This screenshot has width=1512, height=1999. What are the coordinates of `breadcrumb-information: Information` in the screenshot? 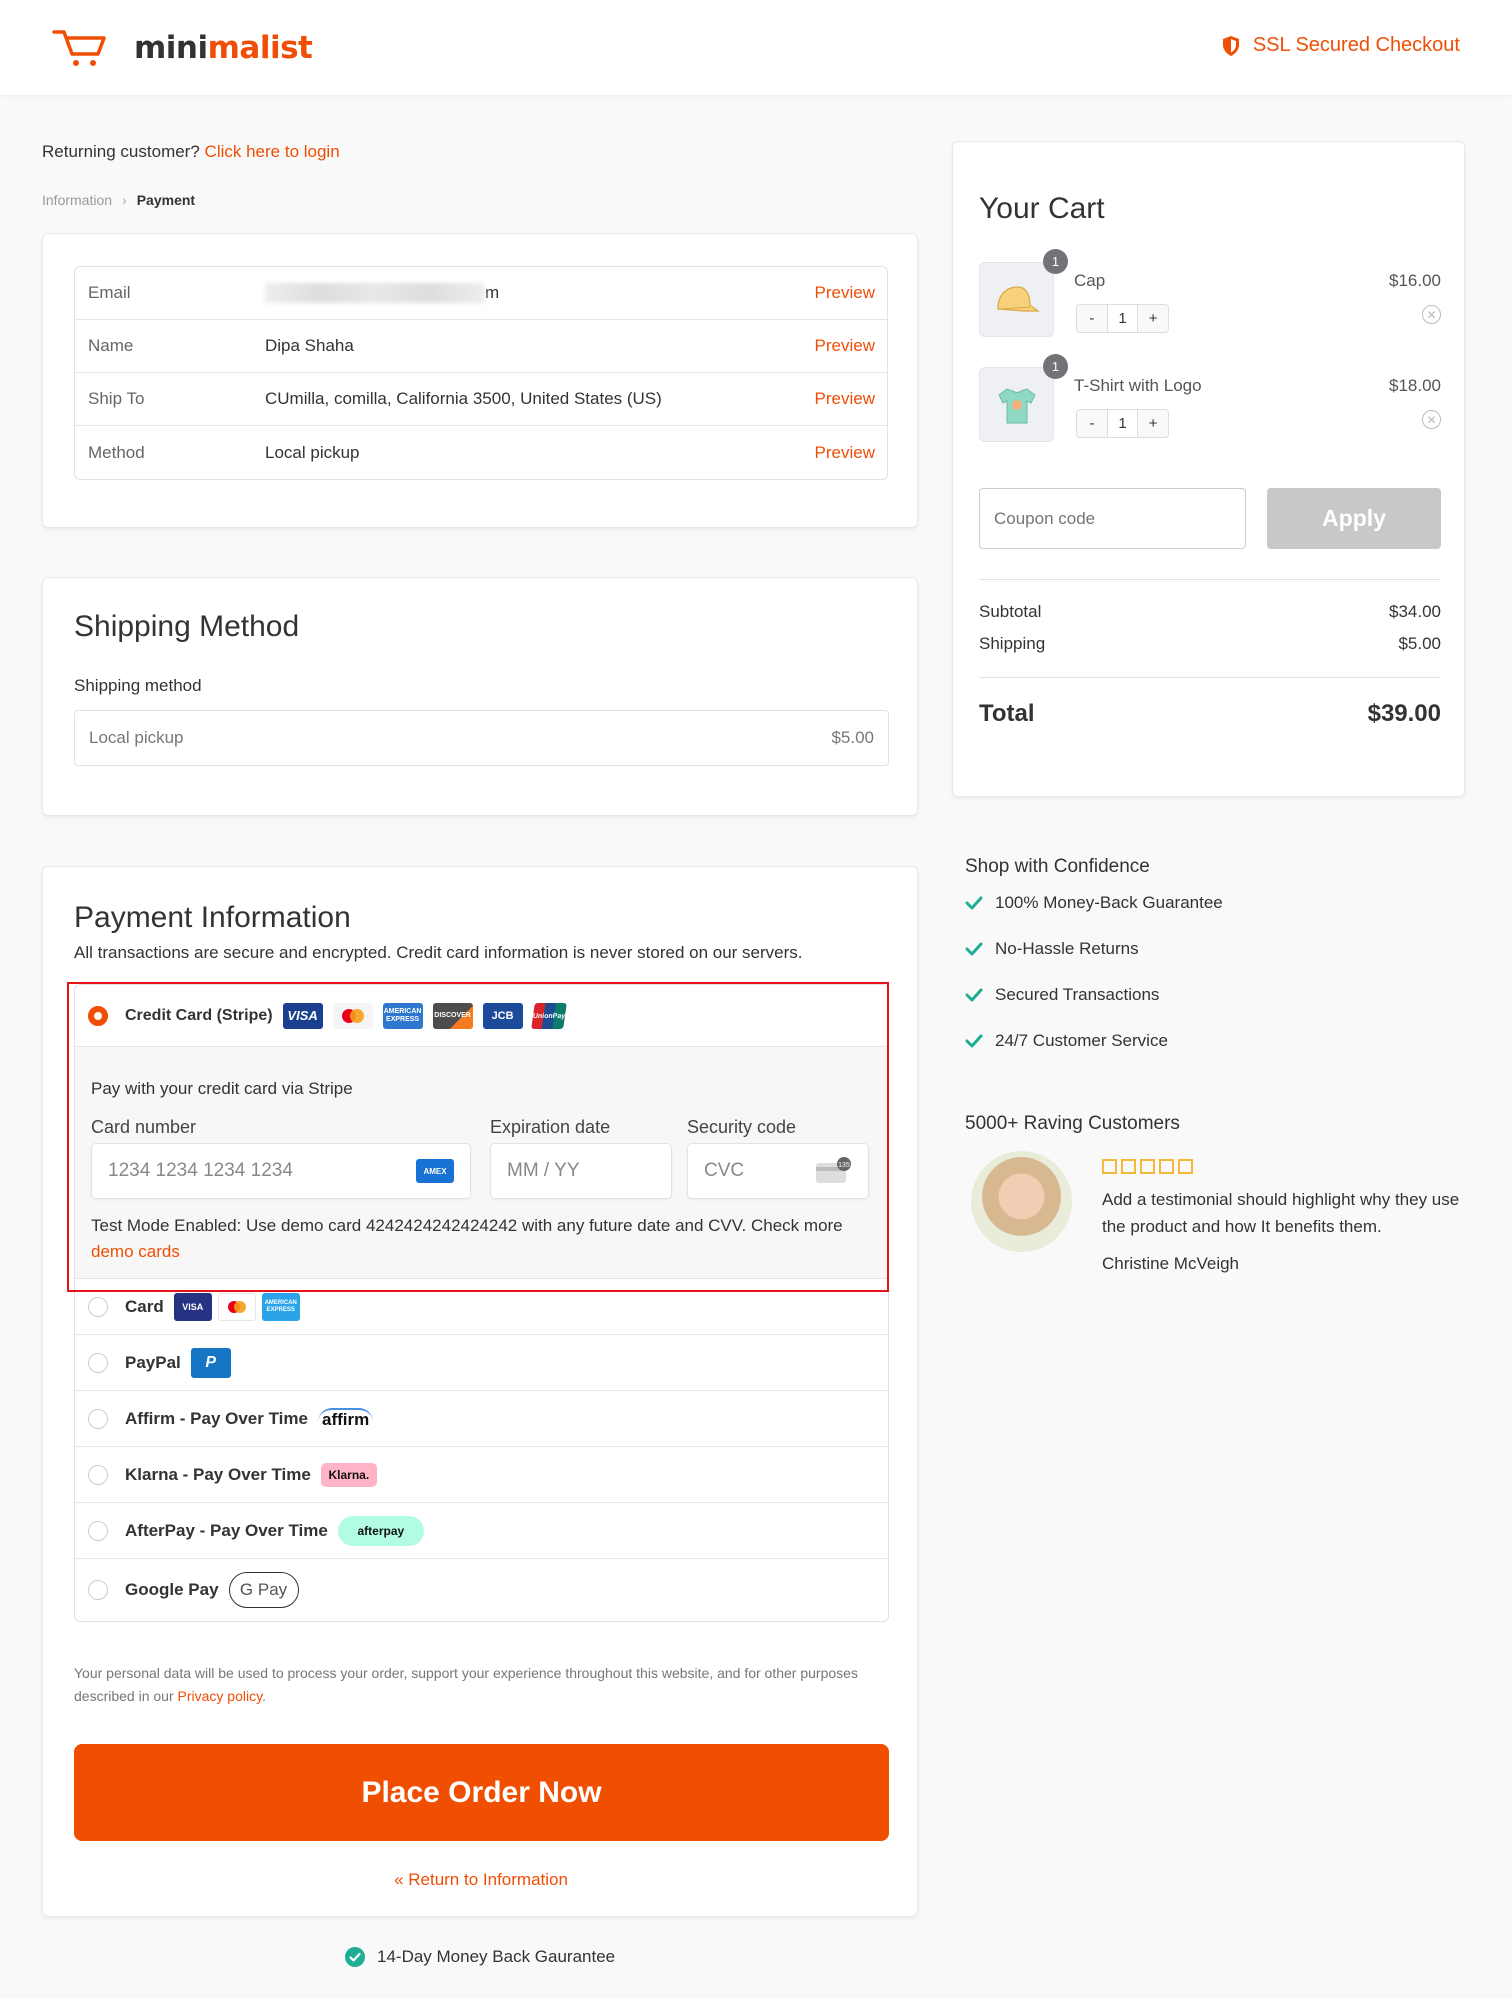 It's located at (77, 200).